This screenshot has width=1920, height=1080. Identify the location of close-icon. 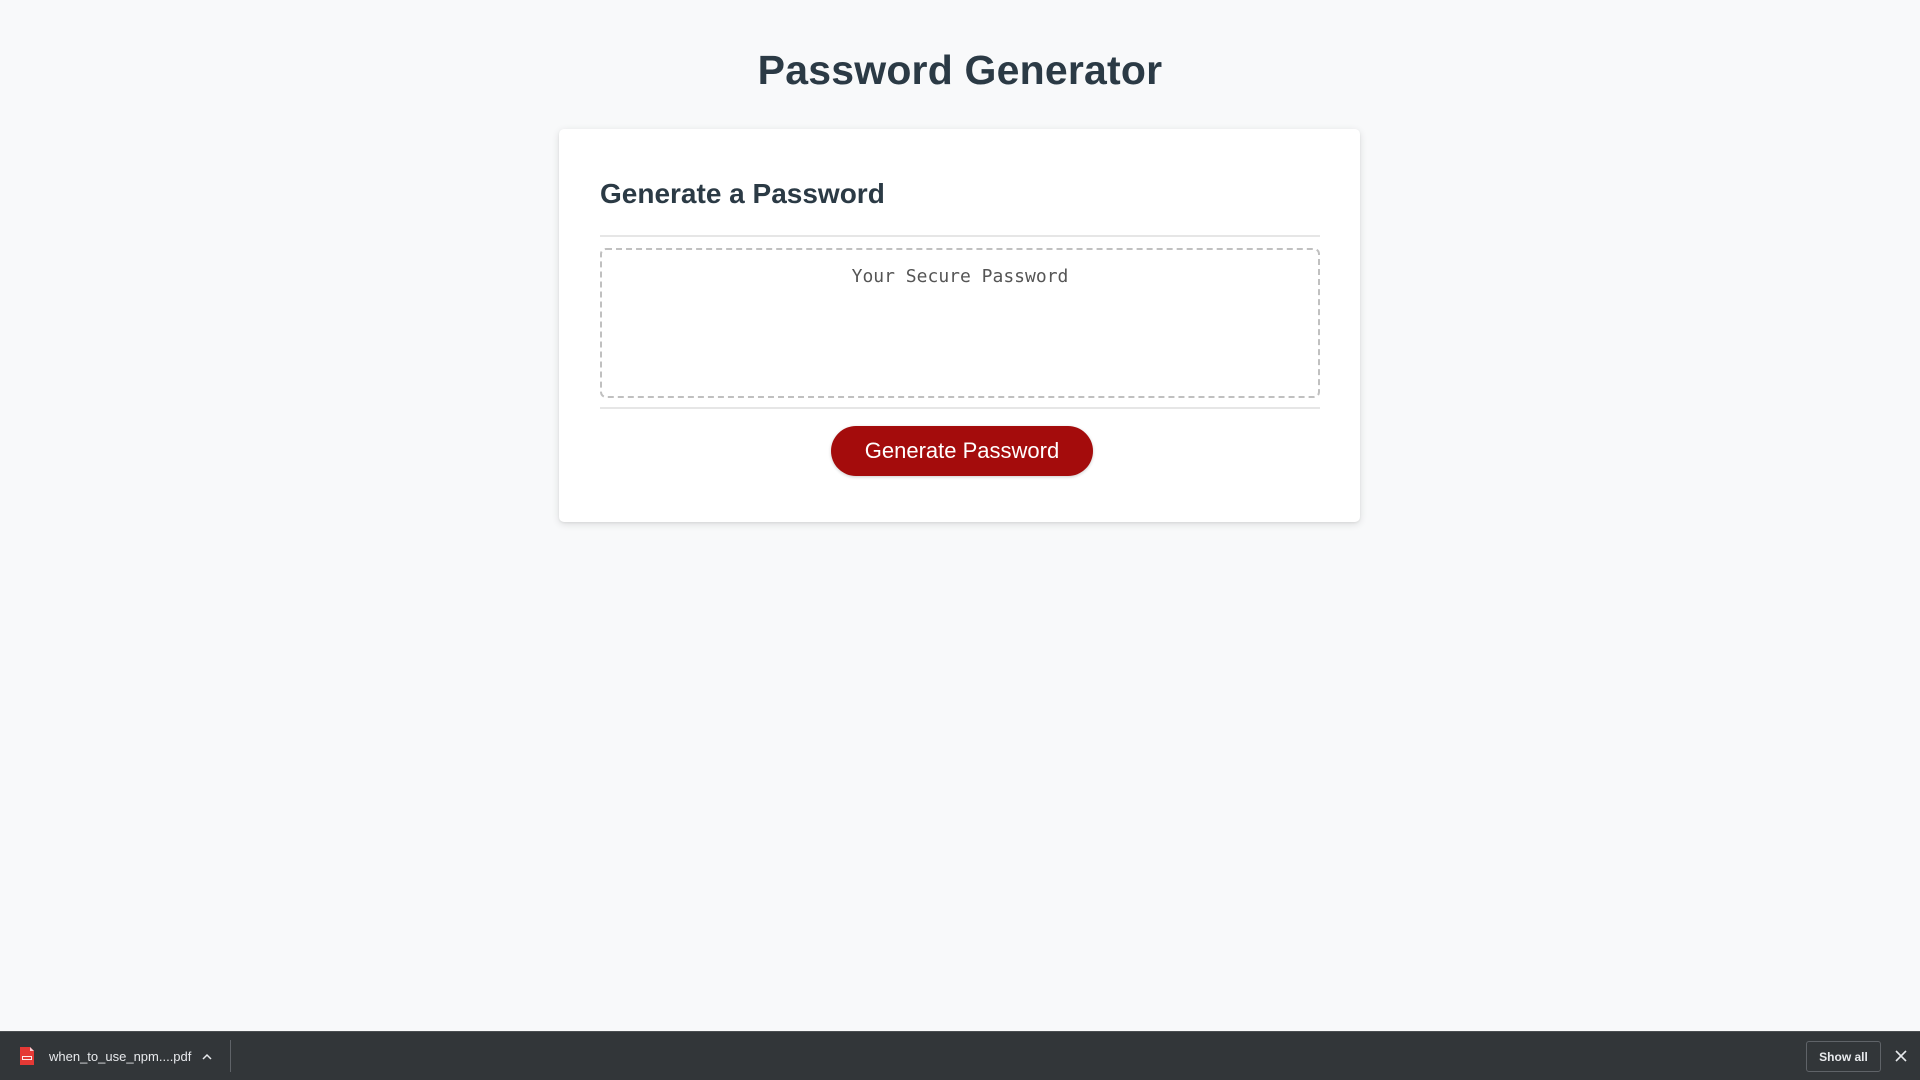
(1901, 1056).